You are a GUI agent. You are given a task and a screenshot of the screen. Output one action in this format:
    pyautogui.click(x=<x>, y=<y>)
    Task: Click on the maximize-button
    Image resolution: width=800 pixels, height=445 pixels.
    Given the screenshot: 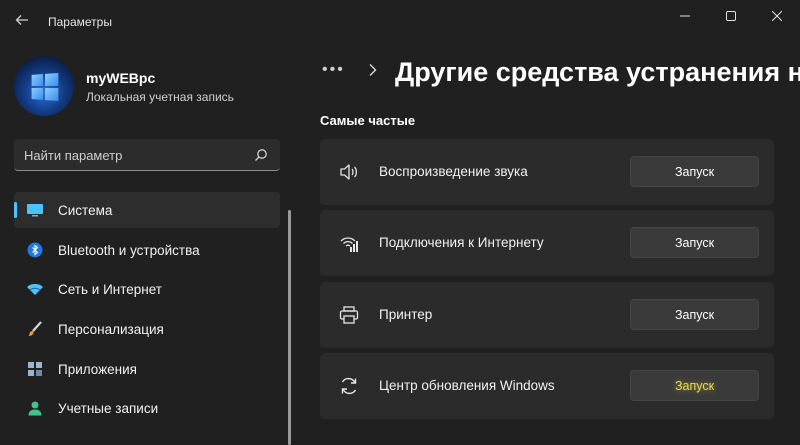 What is the action you would take?
    pyautogui.click(x=731, y=16)
    